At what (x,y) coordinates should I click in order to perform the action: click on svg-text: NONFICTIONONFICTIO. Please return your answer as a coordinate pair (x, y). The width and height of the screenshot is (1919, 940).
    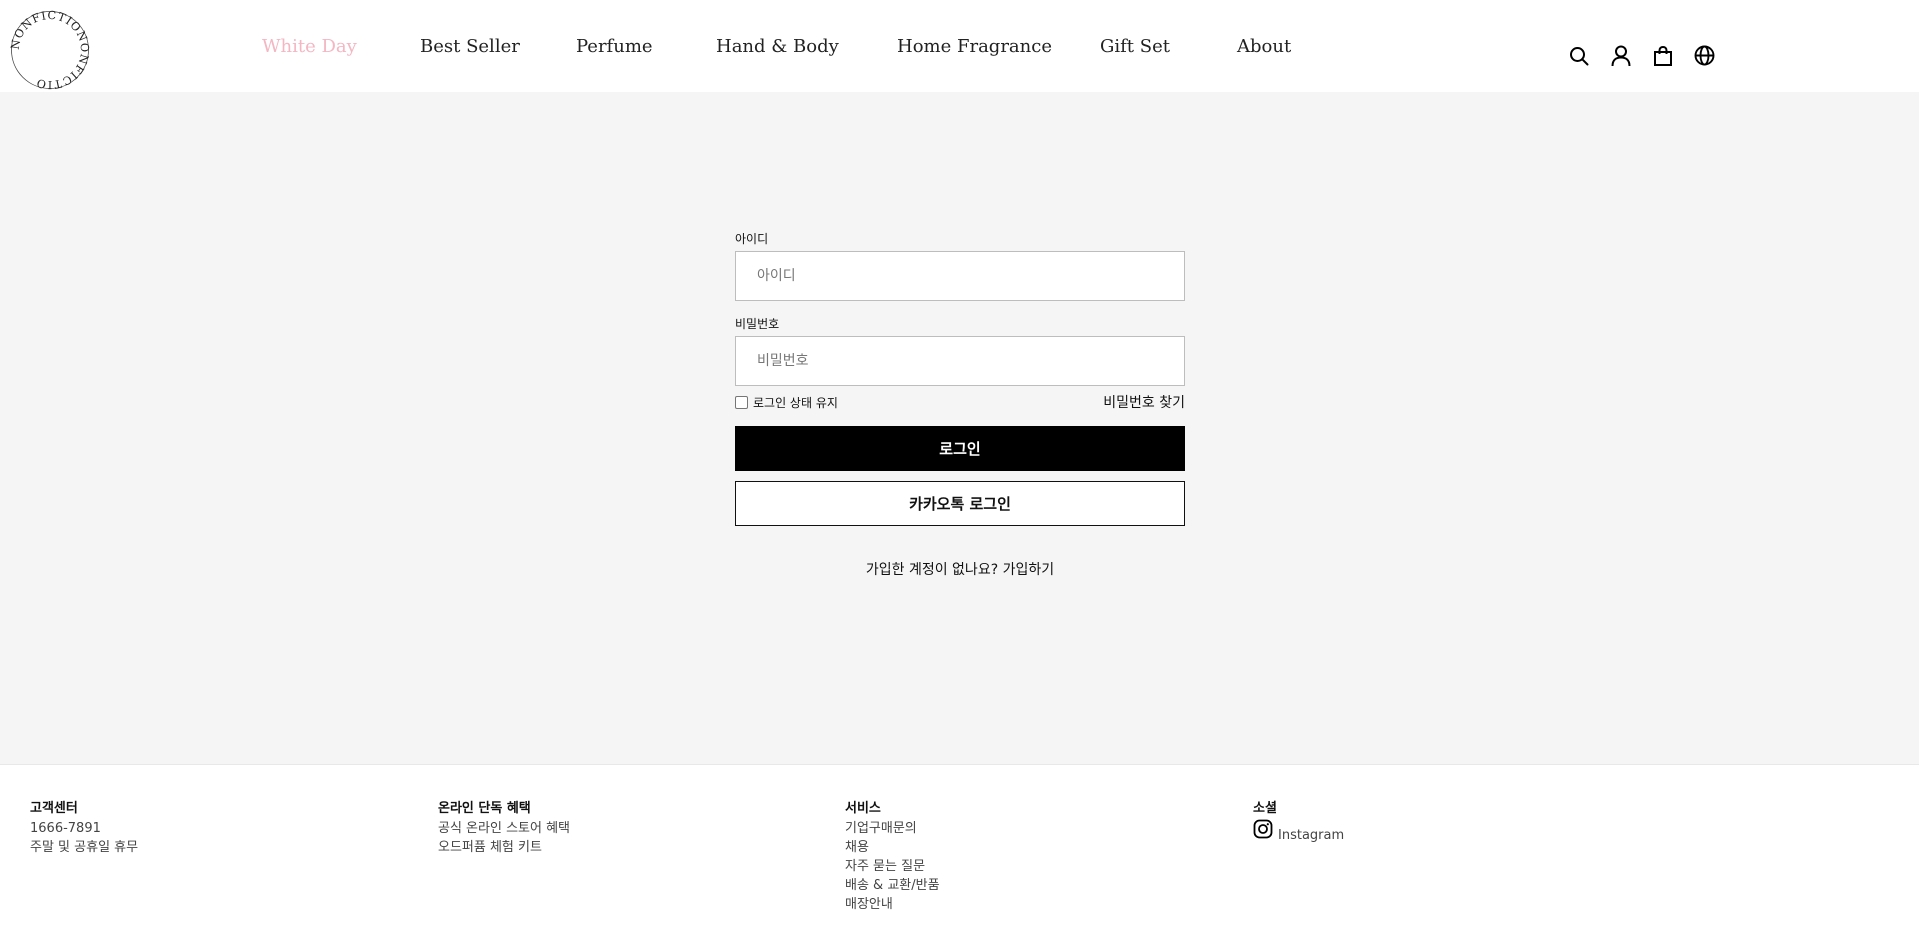
    Looking at the image, I should click on (50, 50).